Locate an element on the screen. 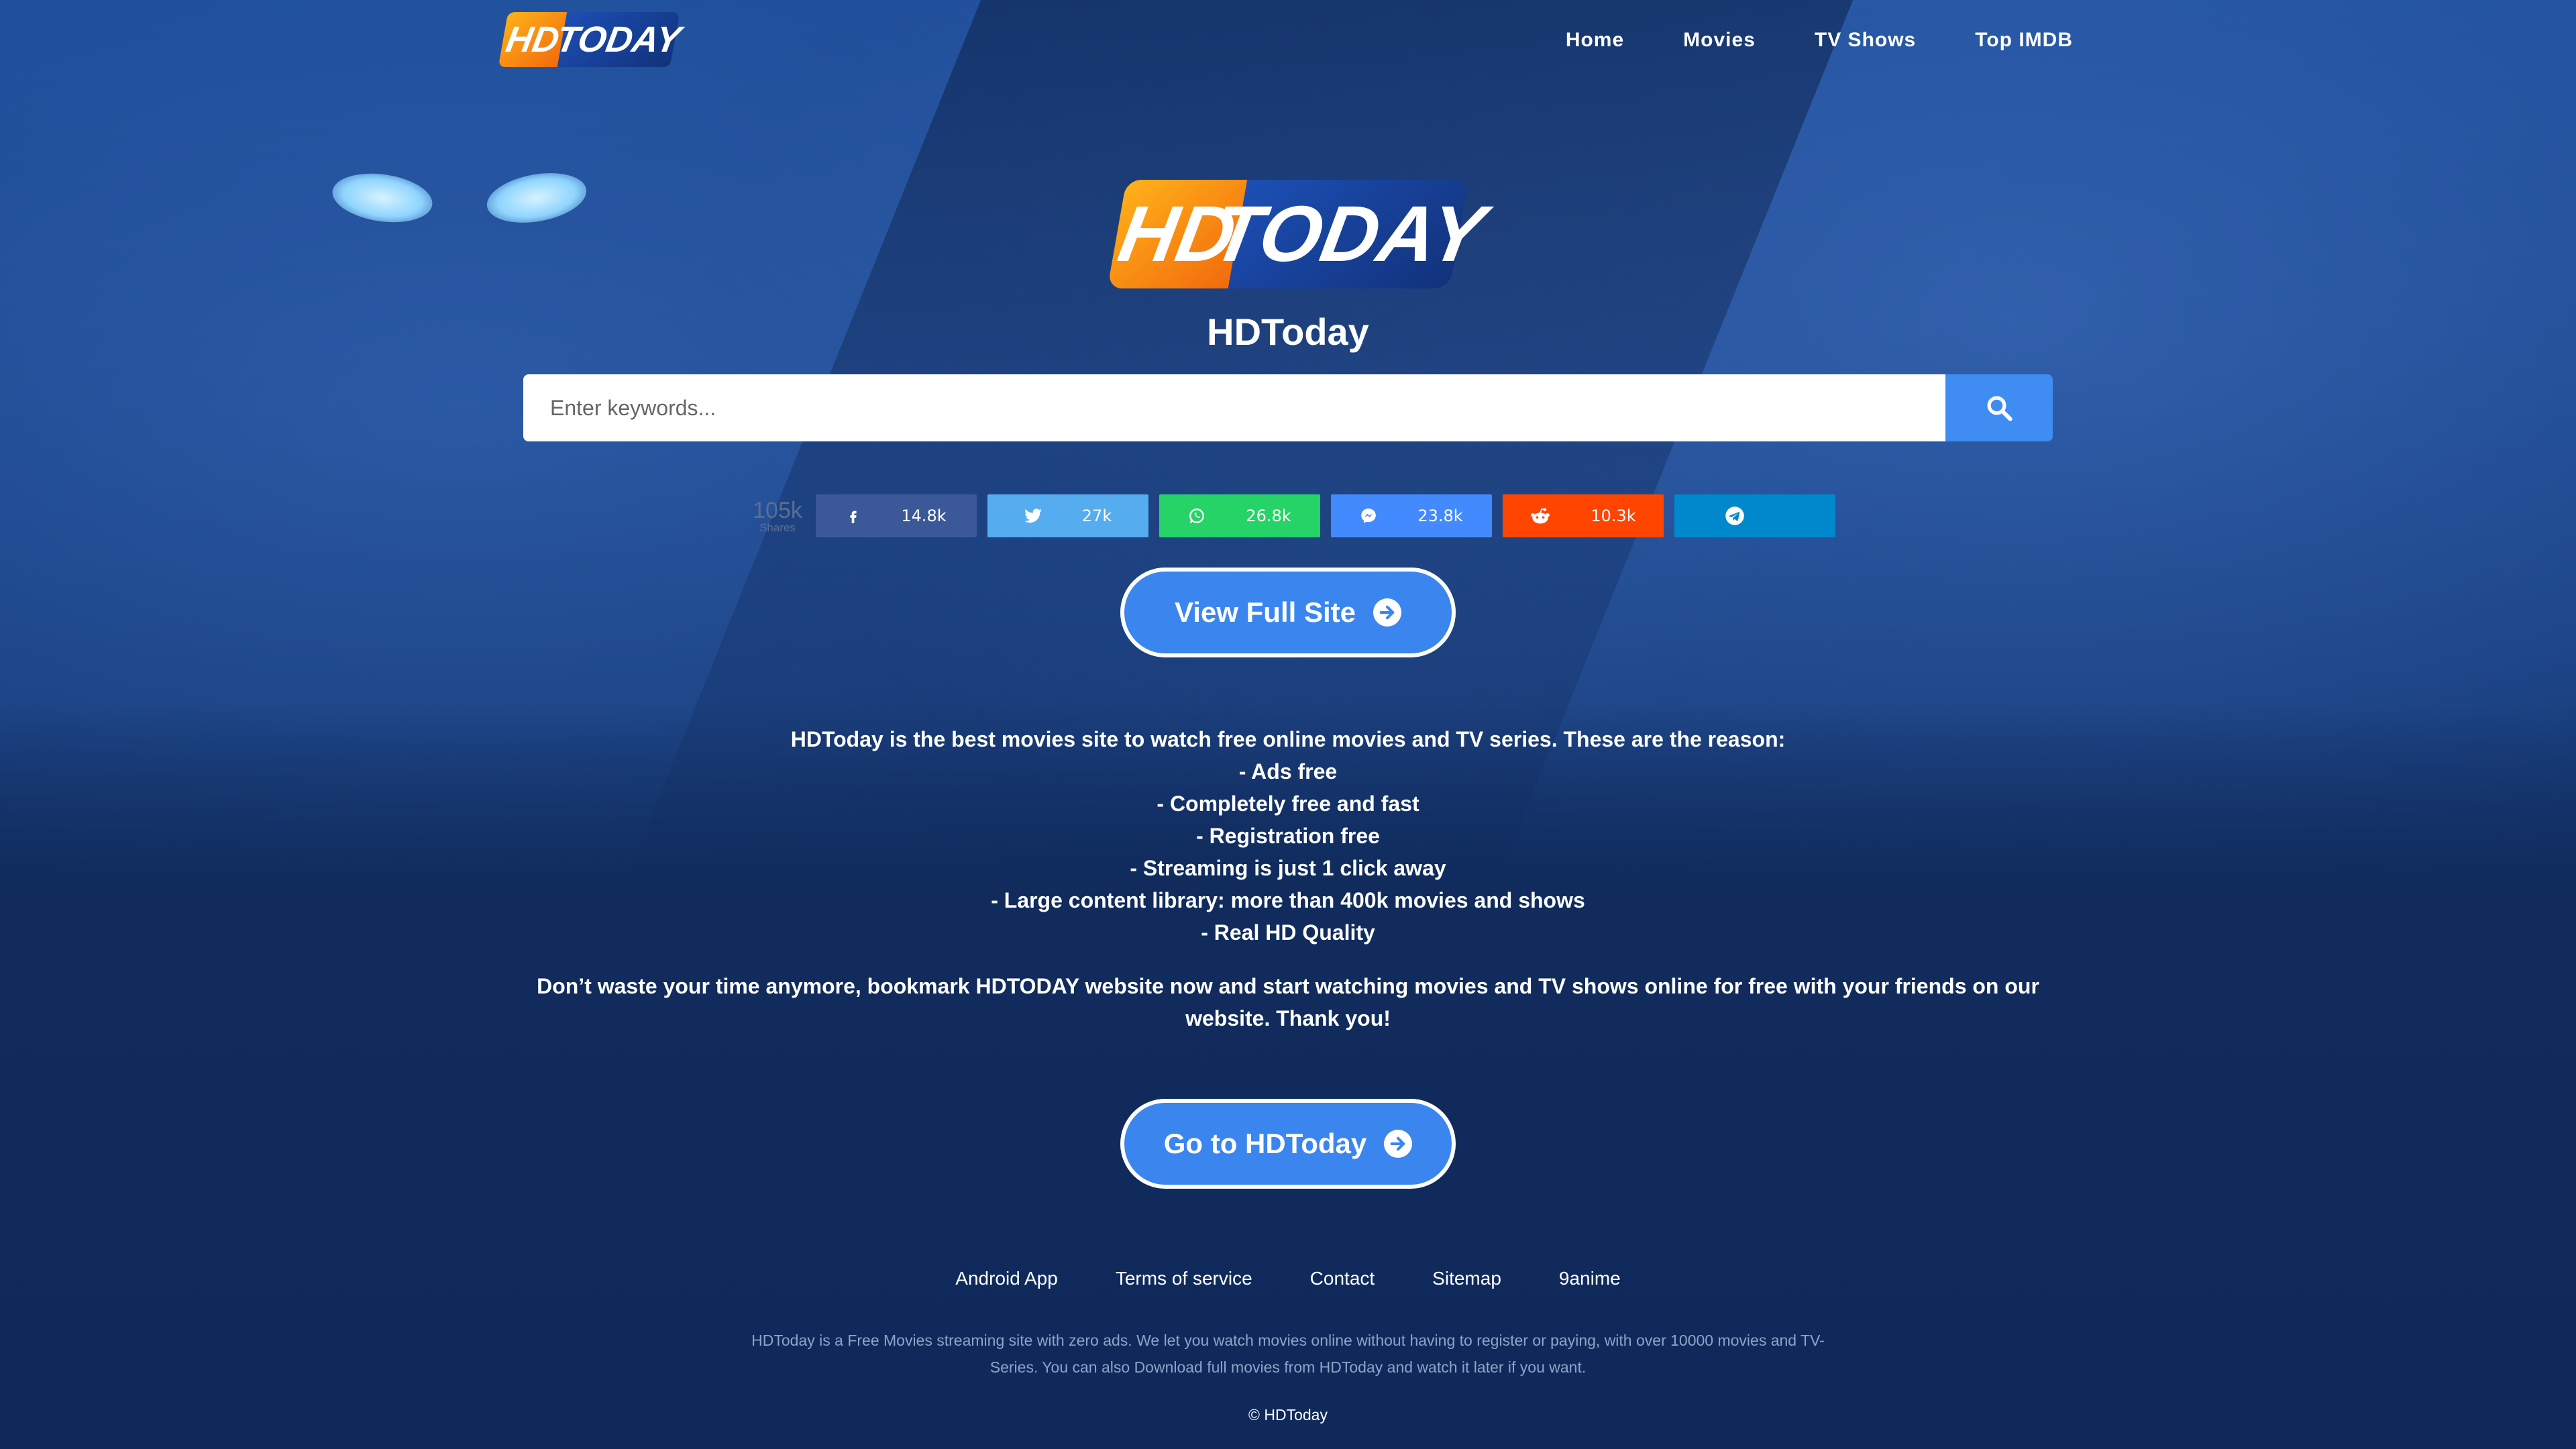 The height and width of the screenshot is (1449, 2576). search-input is located at coordinates (1234, 407).